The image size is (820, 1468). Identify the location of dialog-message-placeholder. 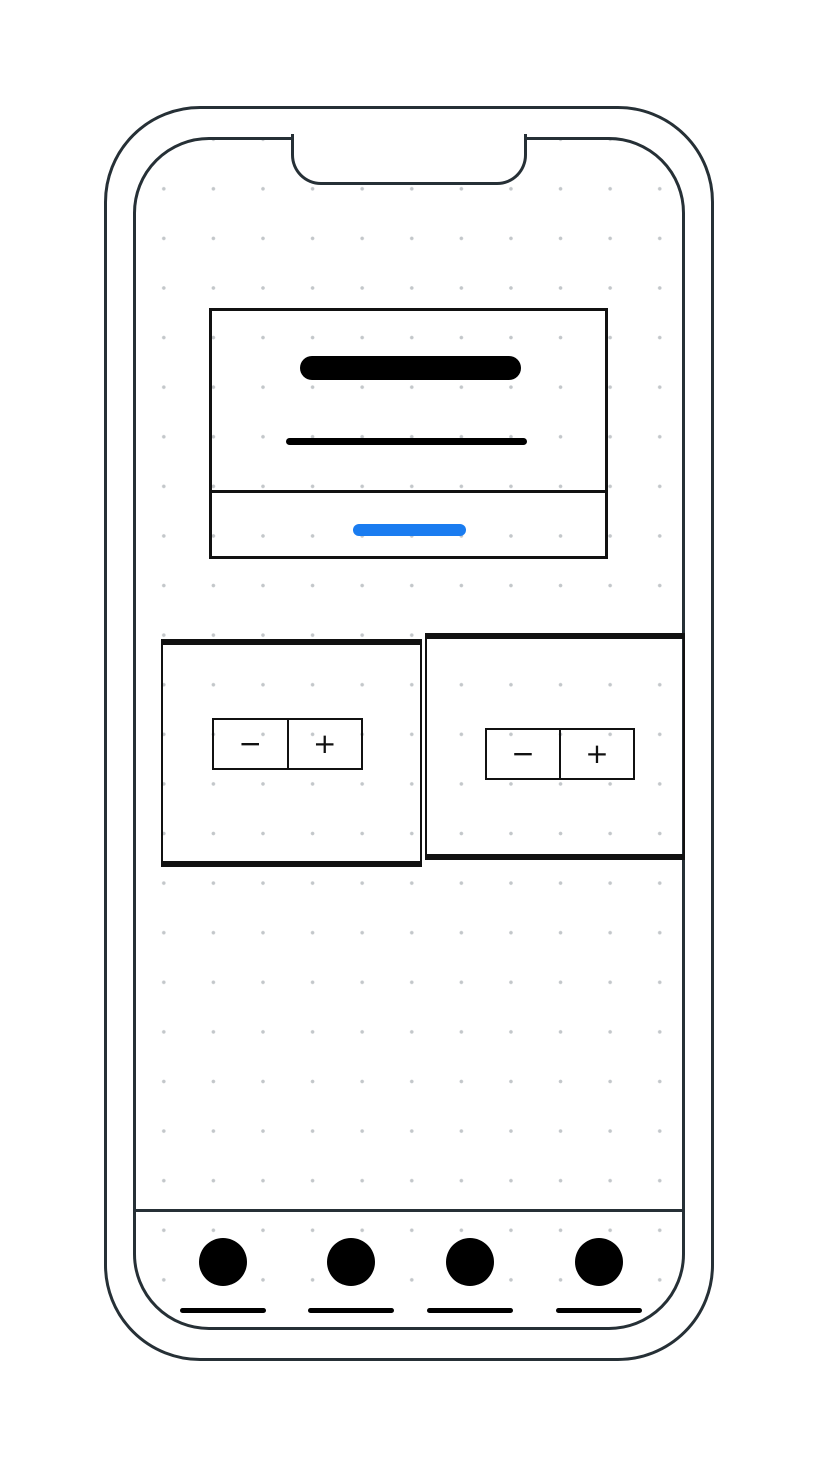
(406, 441).